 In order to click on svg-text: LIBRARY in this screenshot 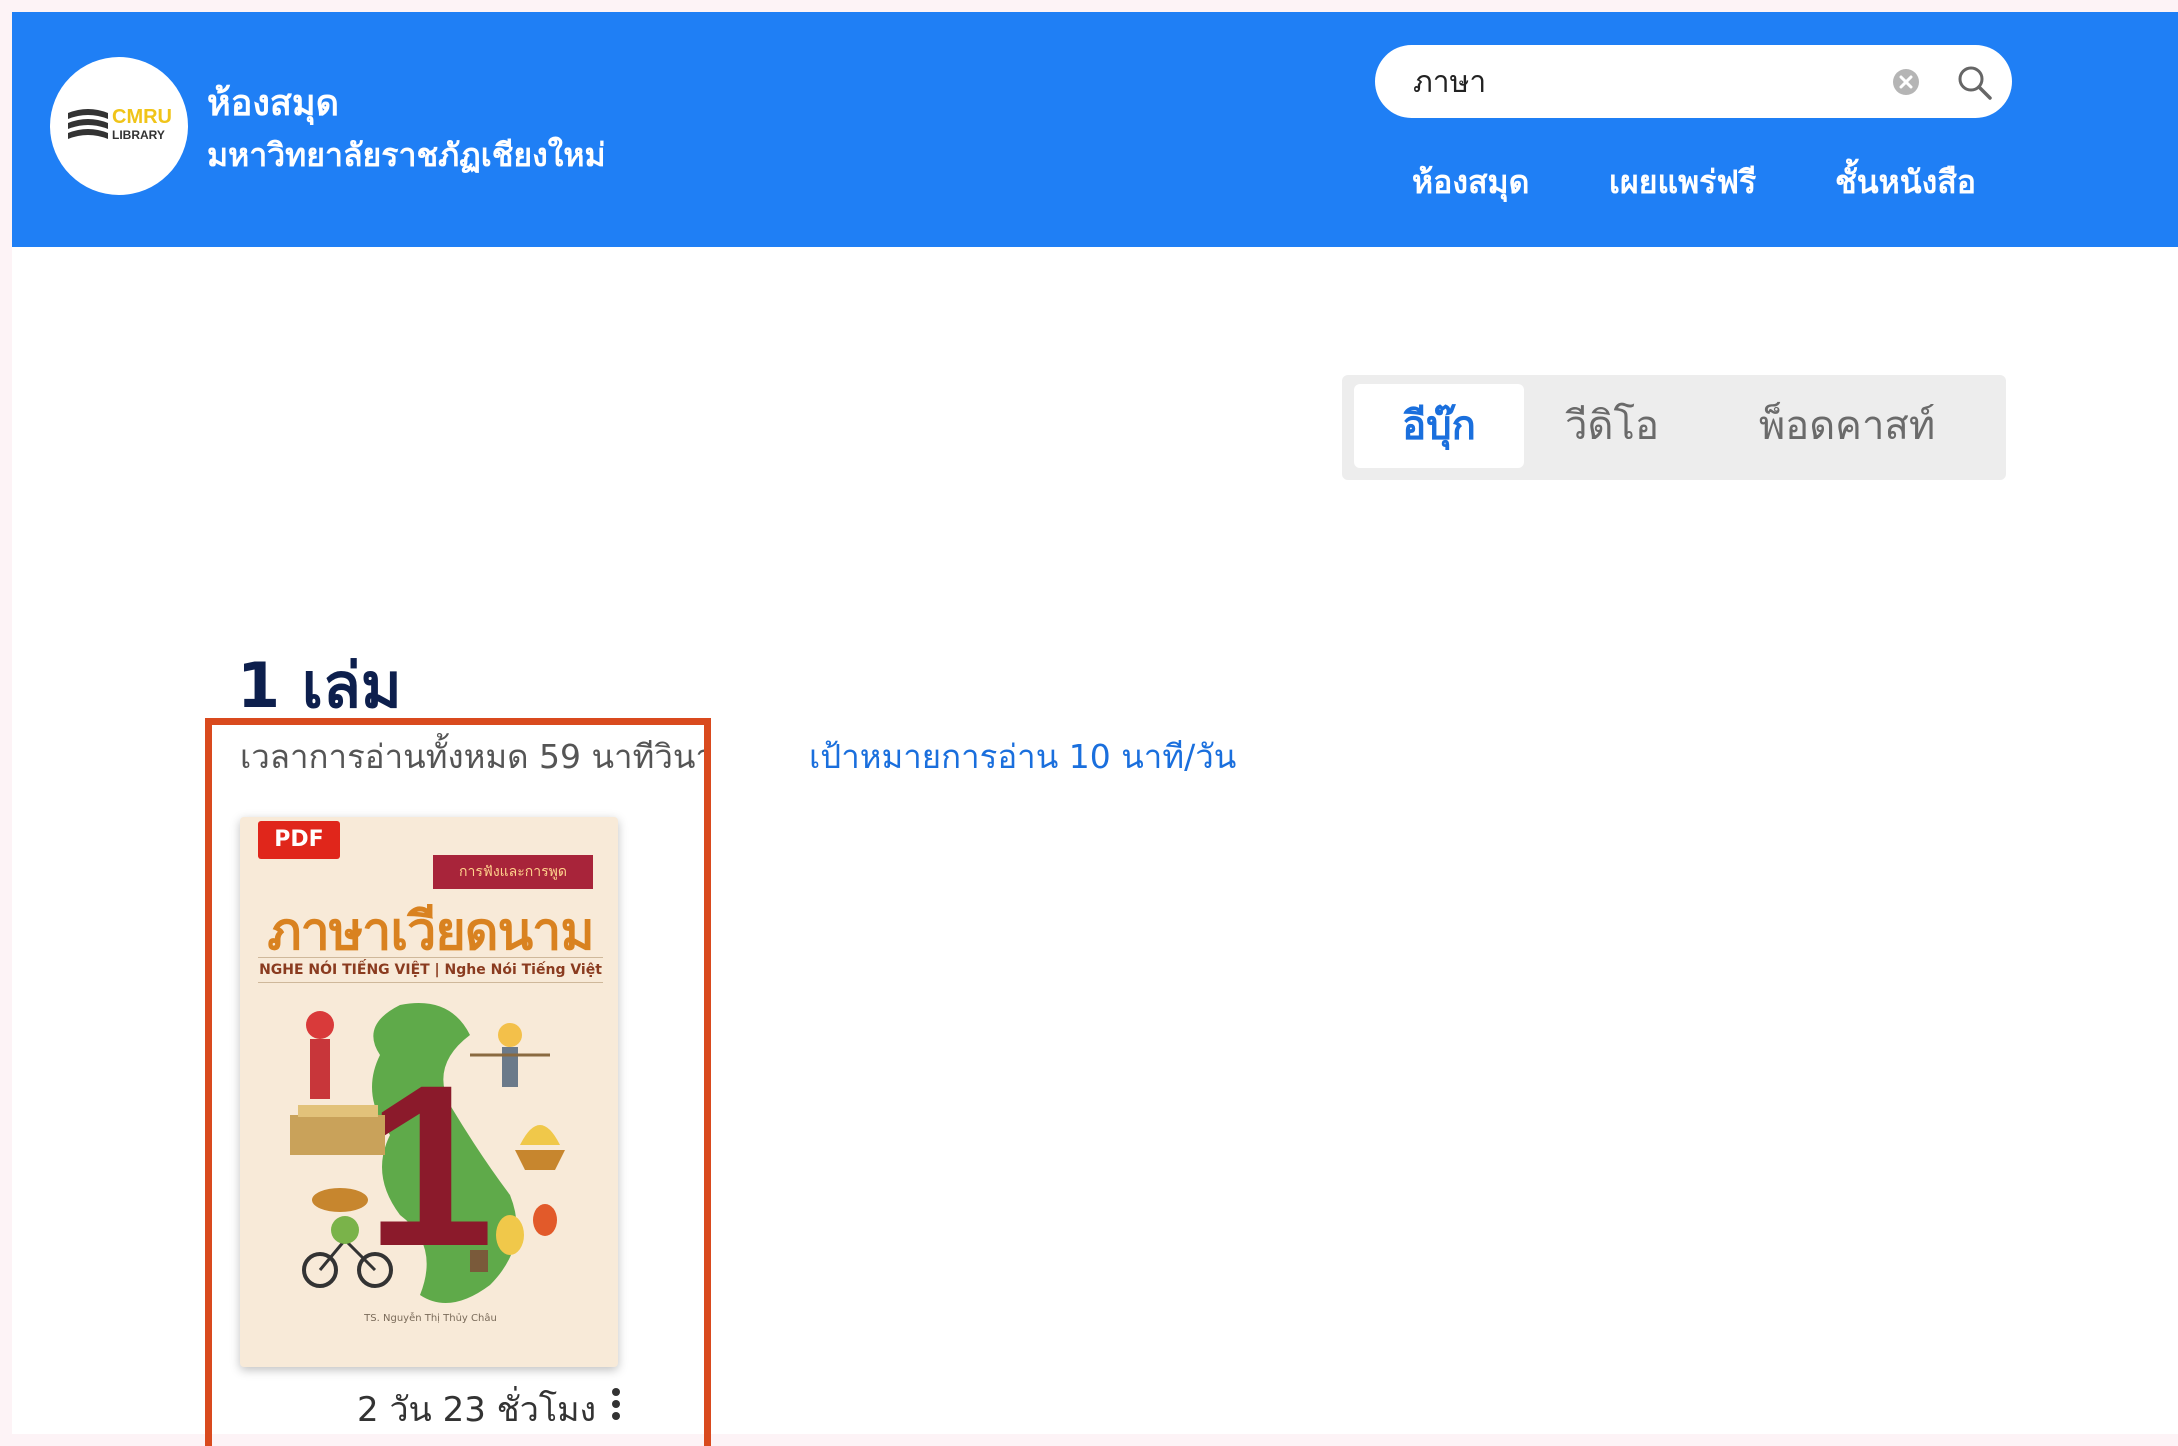, I will do `click(138, 135)`.